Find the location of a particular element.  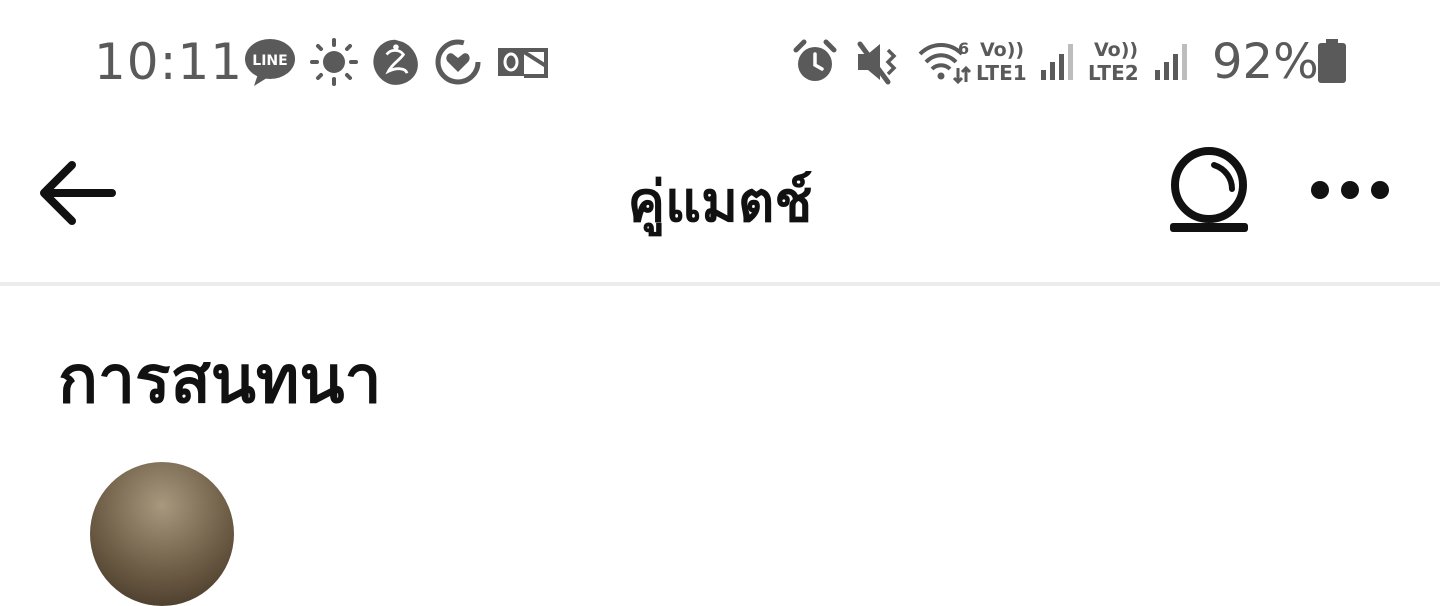

more-options-icon is located at coordinates (1350, 190).